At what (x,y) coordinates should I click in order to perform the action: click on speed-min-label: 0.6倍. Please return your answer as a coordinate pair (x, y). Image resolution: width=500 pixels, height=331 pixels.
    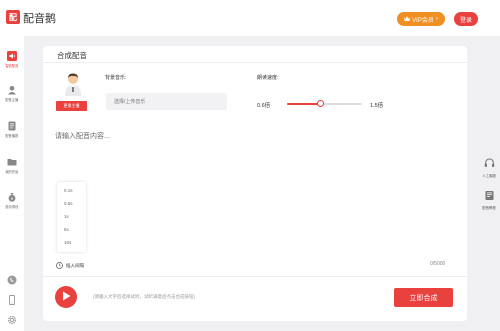
    Looking at the image, I should click on (264, 106).